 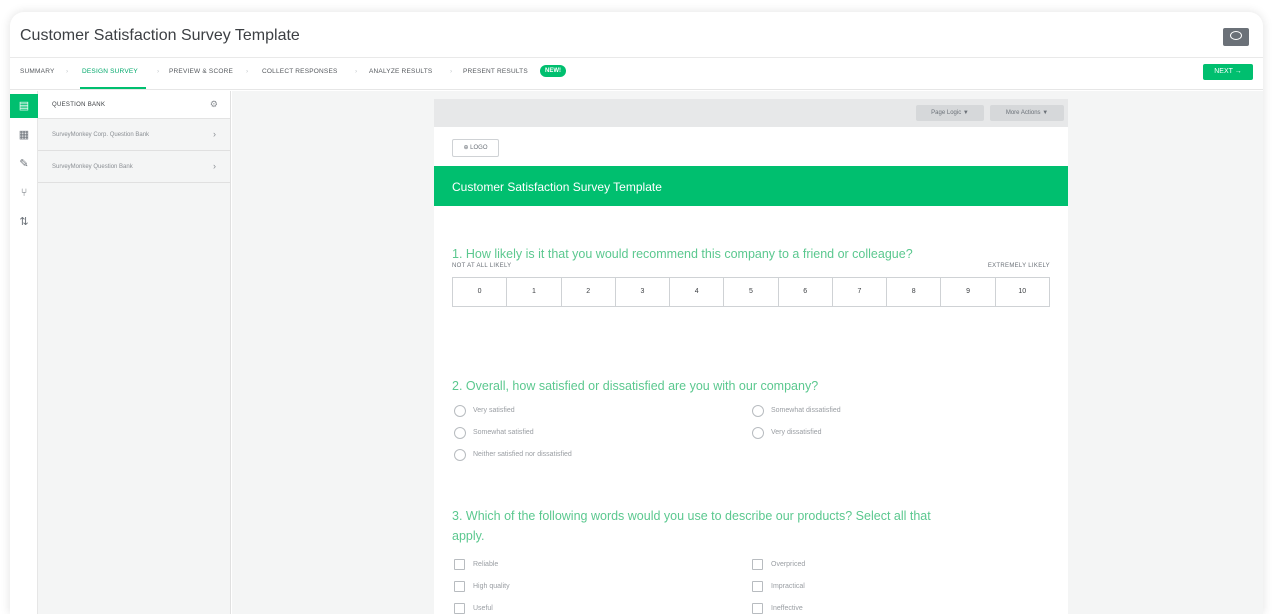 What do you see at coordinates (787, 608) in the screenshot?
I see `checkbox-option-label: Ineffective` at bounding box center [787, 608].